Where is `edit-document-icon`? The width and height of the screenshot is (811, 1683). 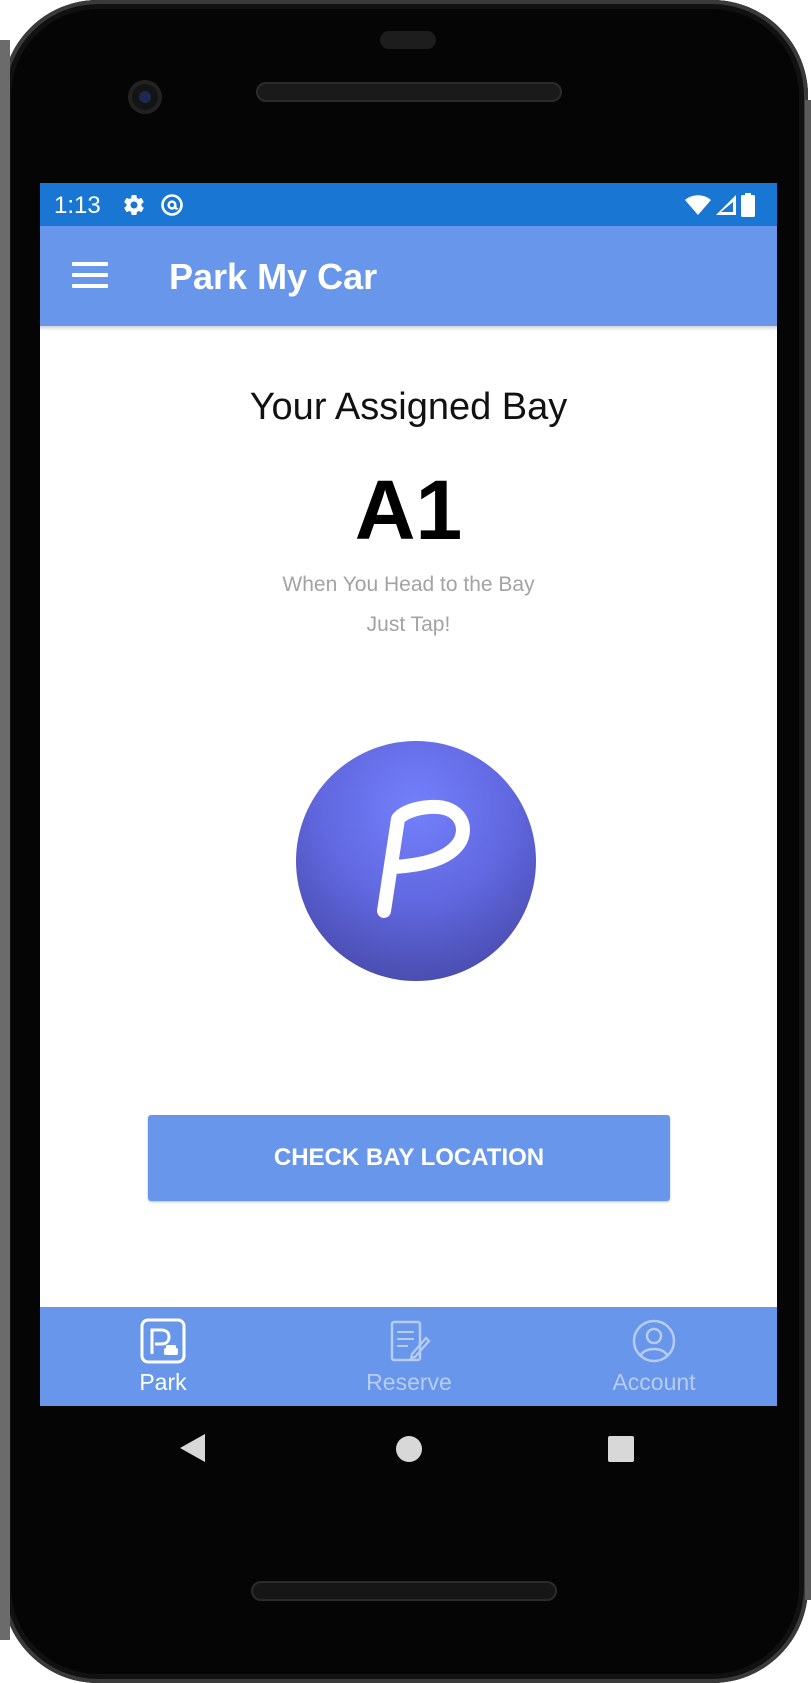
edit-document-icon is located at coordinates (410, 1341).